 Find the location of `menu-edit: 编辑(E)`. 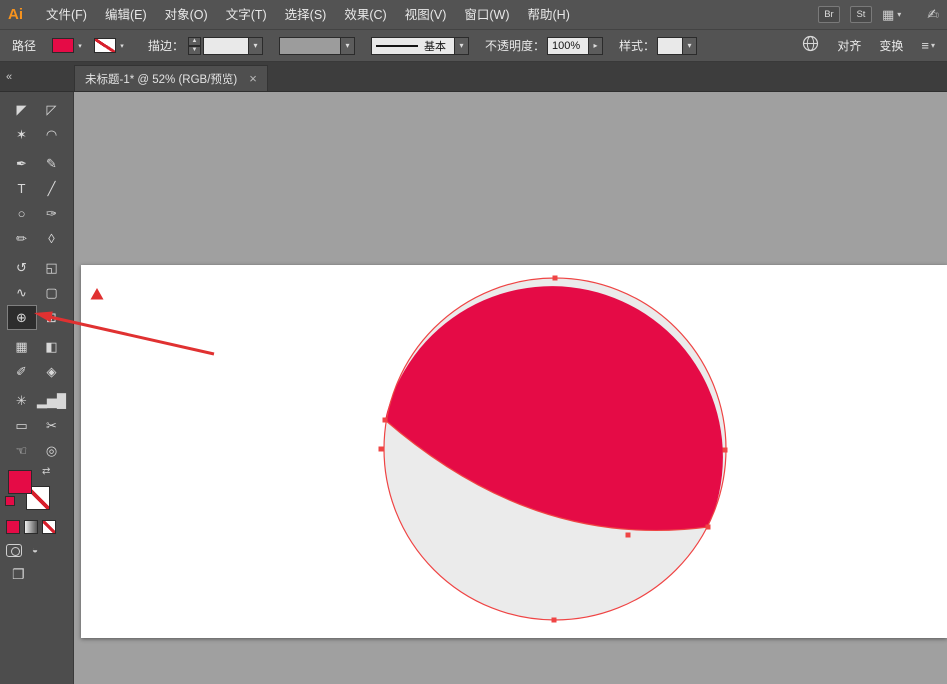

menu-edit: 编辑(E) is located at coordinates (126, 15).